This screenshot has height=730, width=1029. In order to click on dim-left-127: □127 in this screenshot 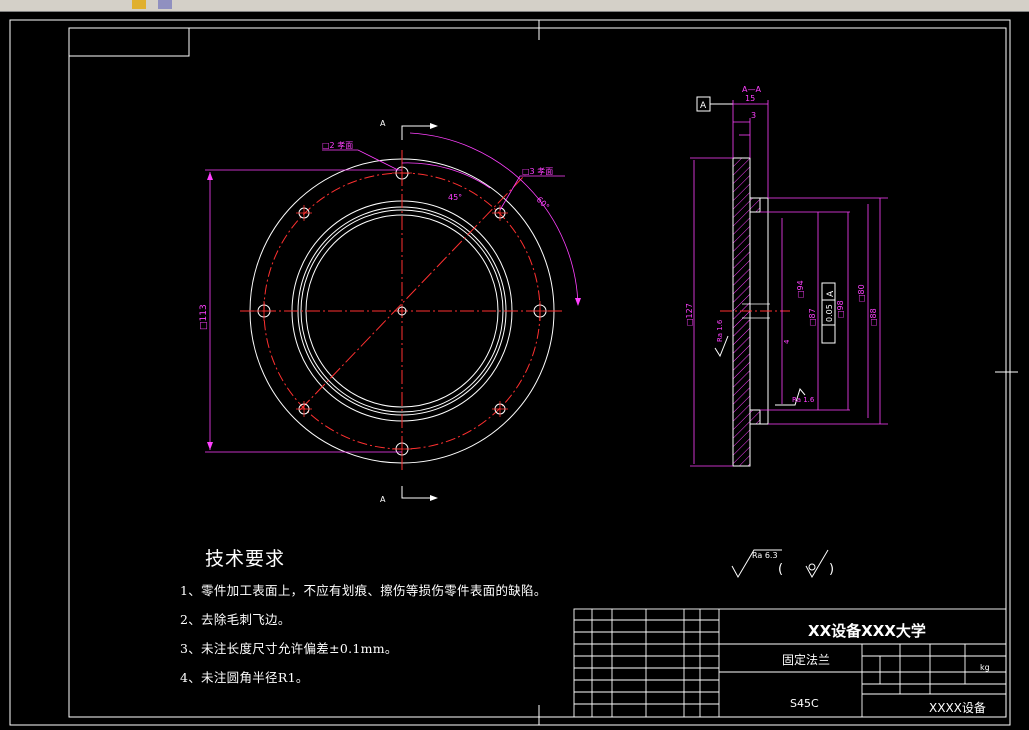, I will do `click(689, 314)`.